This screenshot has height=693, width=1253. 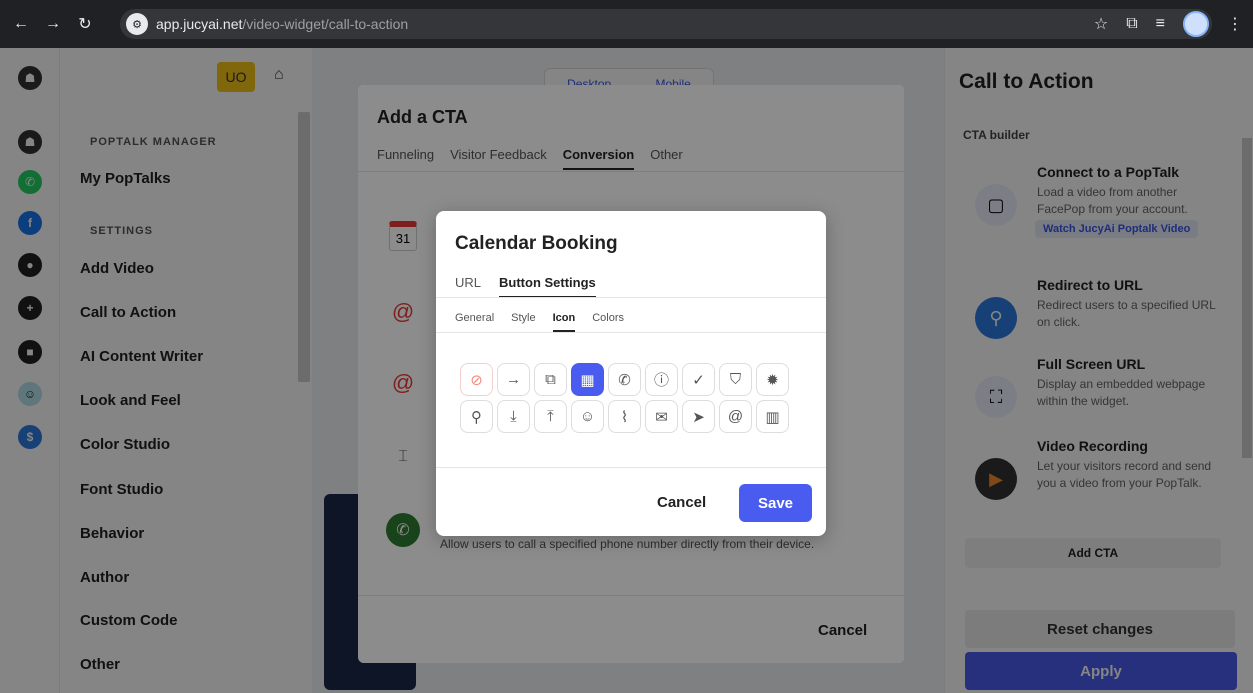 I want to click on icon-picker: ⊘ → ⧉ ▦ ✆ ⓘ ✓ ⛉ ✹ ⚲ ⤓ ⤒ ☺ ⌇ ✉ ➤ @ ▥, so click(x=630, y=400).